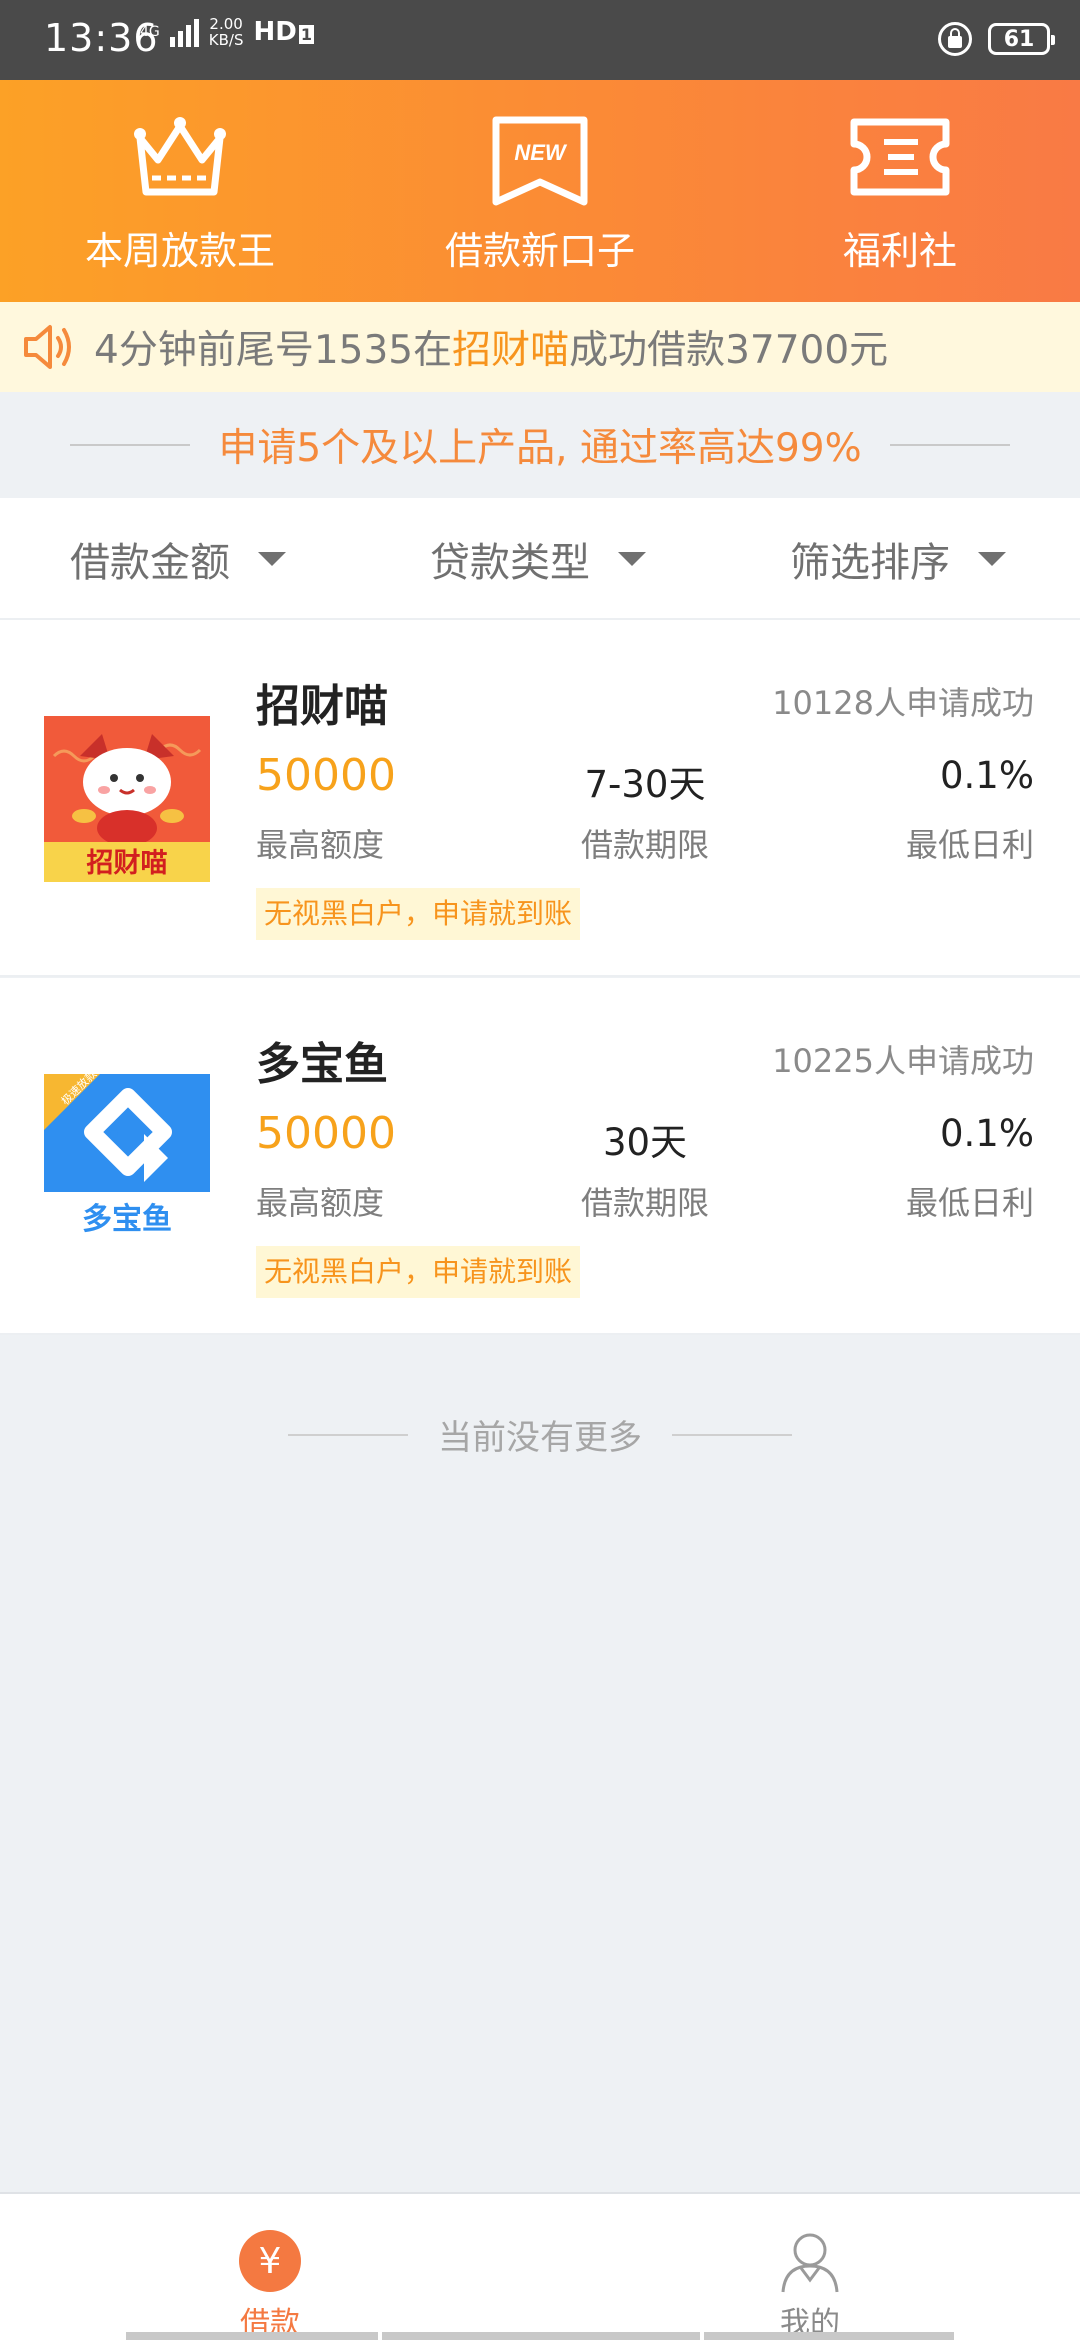  What do you see at coordinates (1019, 39) in the screenshot?
I see `battery-level: 61` at bounding box center [1019, 39].